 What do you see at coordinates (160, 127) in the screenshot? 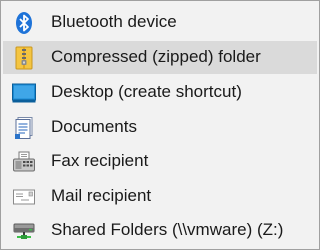
I see `menu-item-documents: Documents` at bounding box center [160, 127].